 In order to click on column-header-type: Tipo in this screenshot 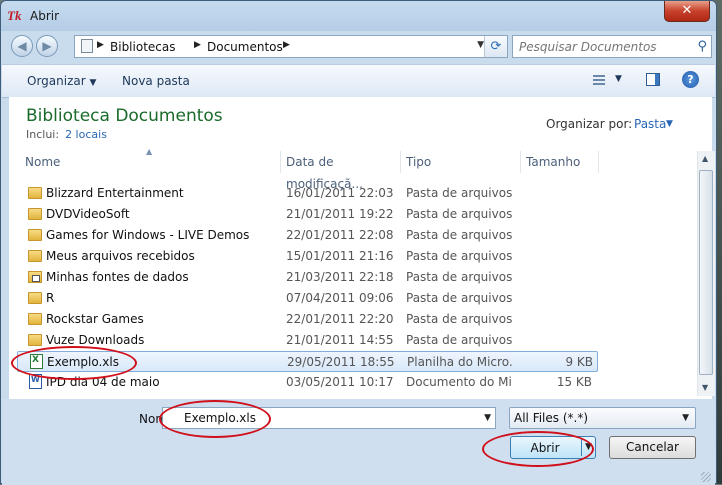, I will do `click(461, 162)`.